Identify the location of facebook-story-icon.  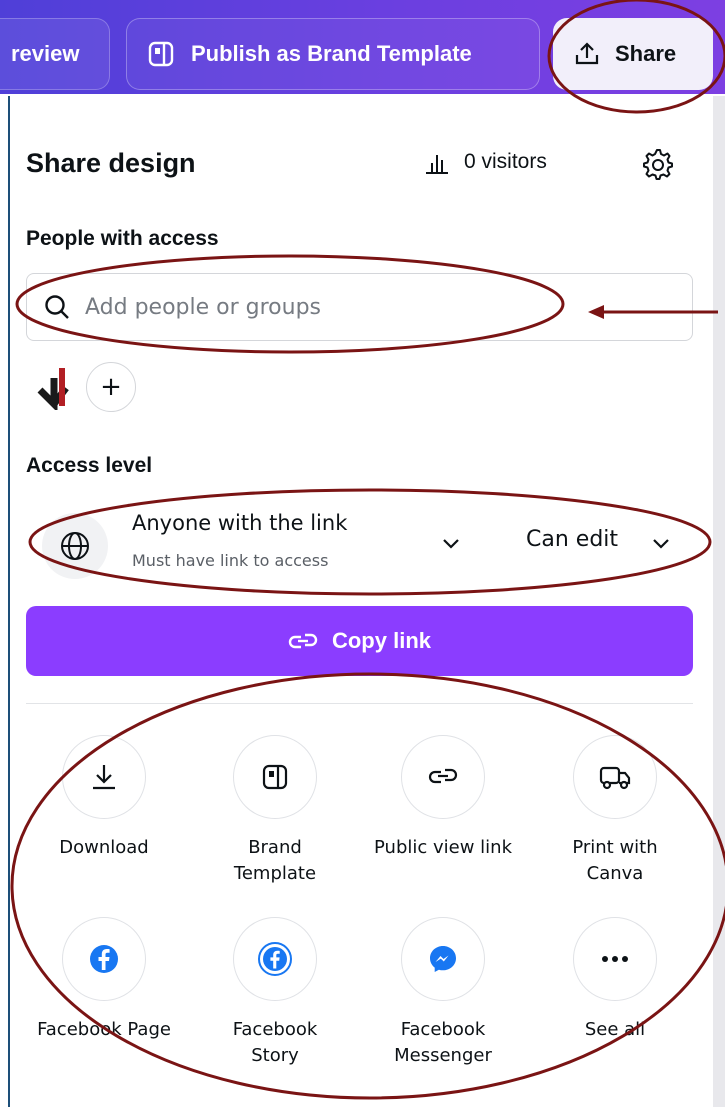
(275, 959).